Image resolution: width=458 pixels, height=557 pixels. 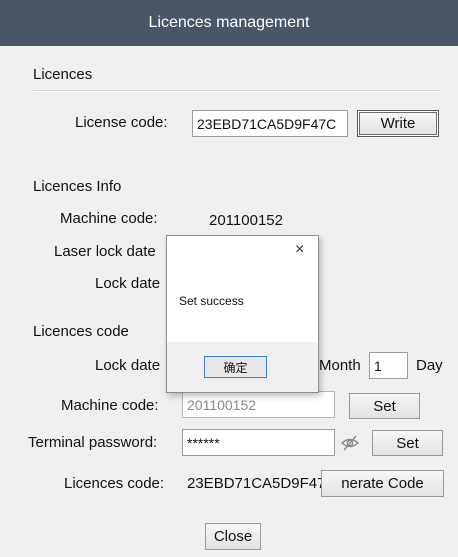 I want to click on message-box-footer: 确定, so click(x=242, y=367).